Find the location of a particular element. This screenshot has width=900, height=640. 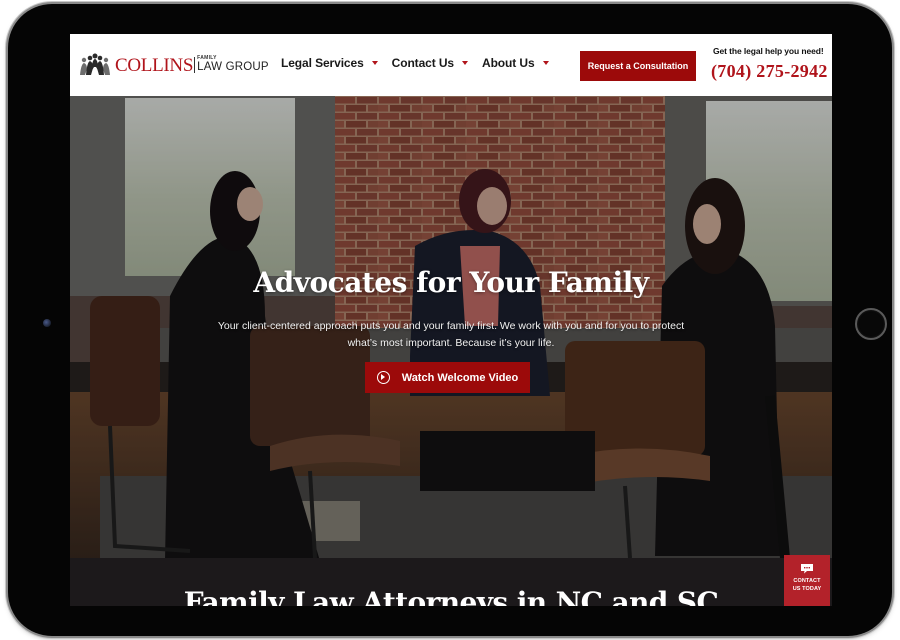

nav-label: Contact Us is located at coordinates (422, 63).